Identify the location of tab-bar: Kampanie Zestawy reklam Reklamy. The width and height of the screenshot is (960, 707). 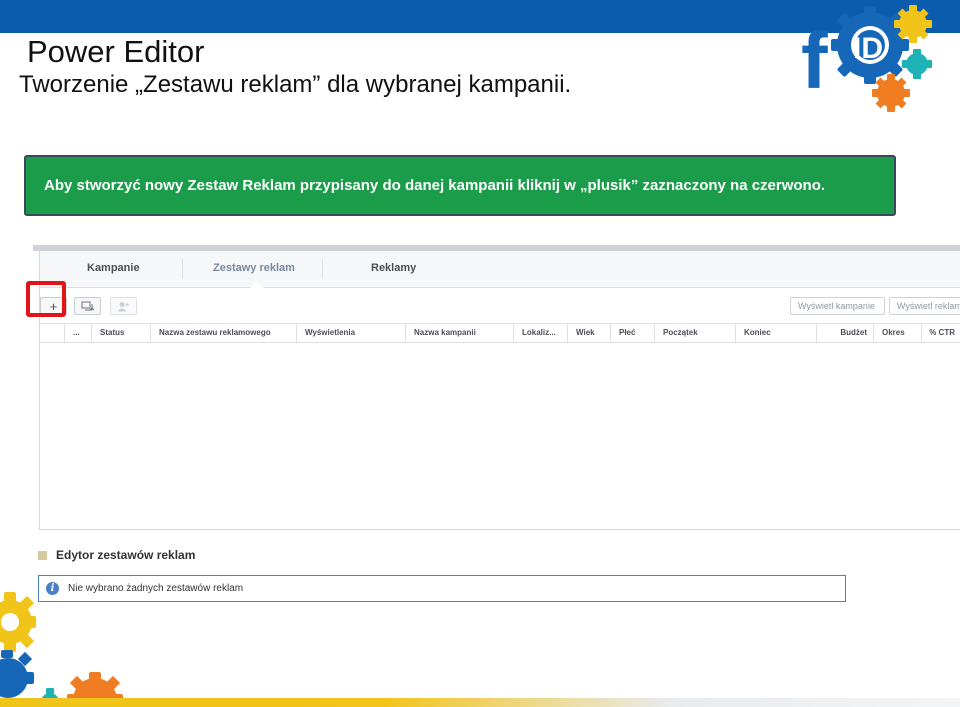
(500, 269).